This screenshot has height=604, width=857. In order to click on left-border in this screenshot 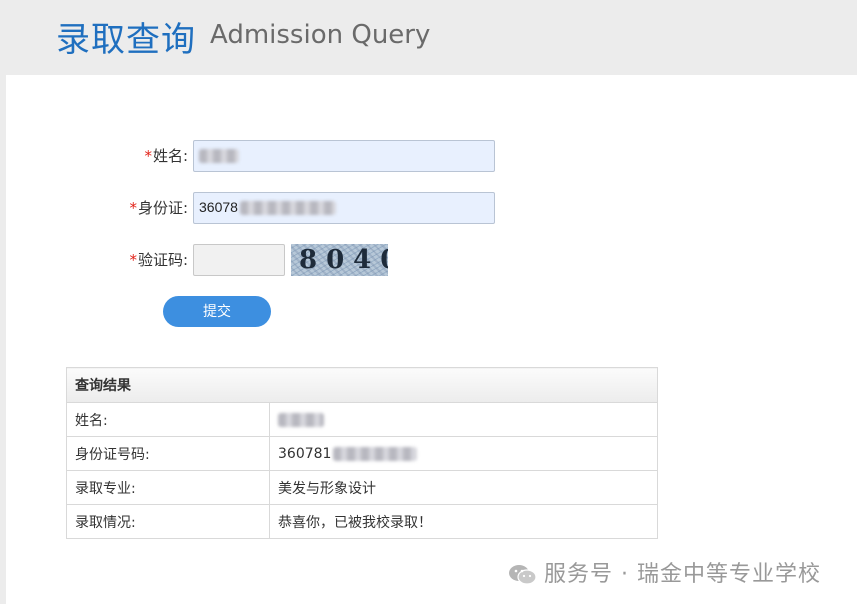, I will do `click(3, 339)`.